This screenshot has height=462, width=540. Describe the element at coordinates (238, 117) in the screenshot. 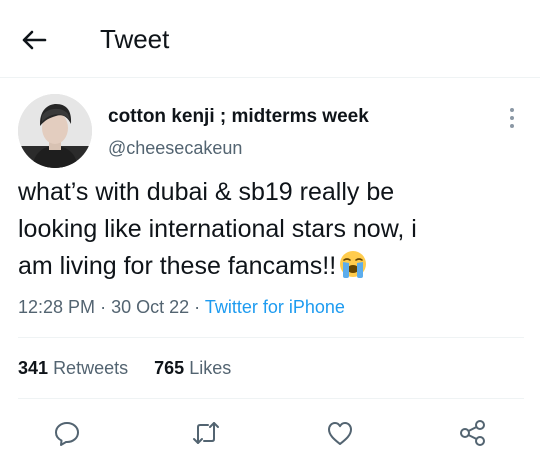

I see `author-display-name: cotton kenji ; midterms week` at that location.